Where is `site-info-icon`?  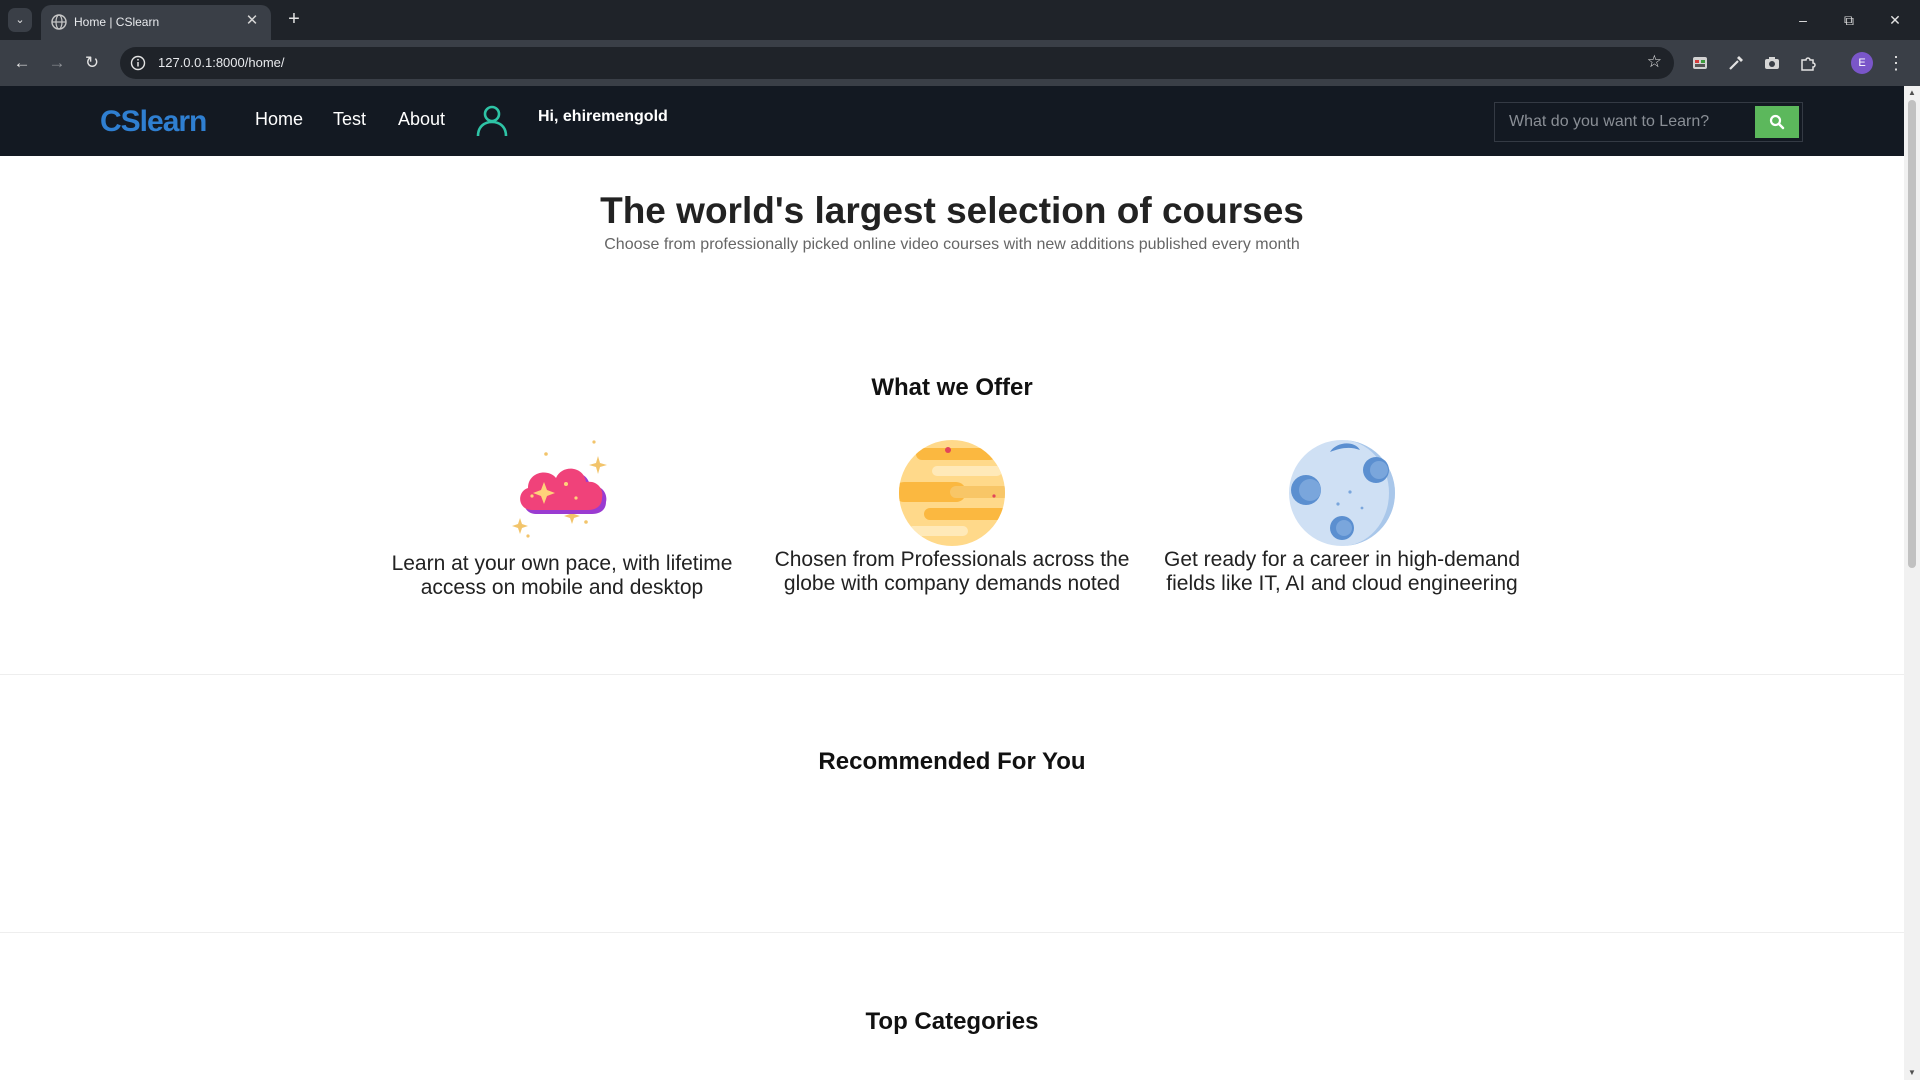
site-info-icon is located at coordinates (138, 63).